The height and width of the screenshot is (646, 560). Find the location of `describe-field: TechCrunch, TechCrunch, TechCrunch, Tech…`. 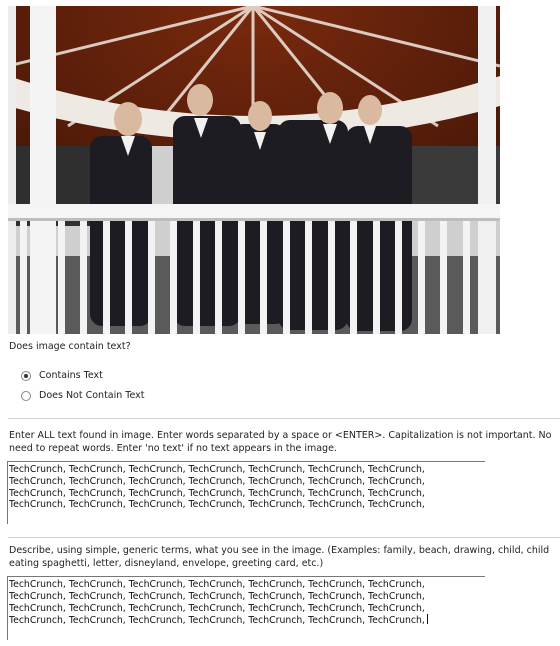

describe-field: TechCrunch, TechCrunch, TechCrunch, Tech… is located at coordinates (246, 608).